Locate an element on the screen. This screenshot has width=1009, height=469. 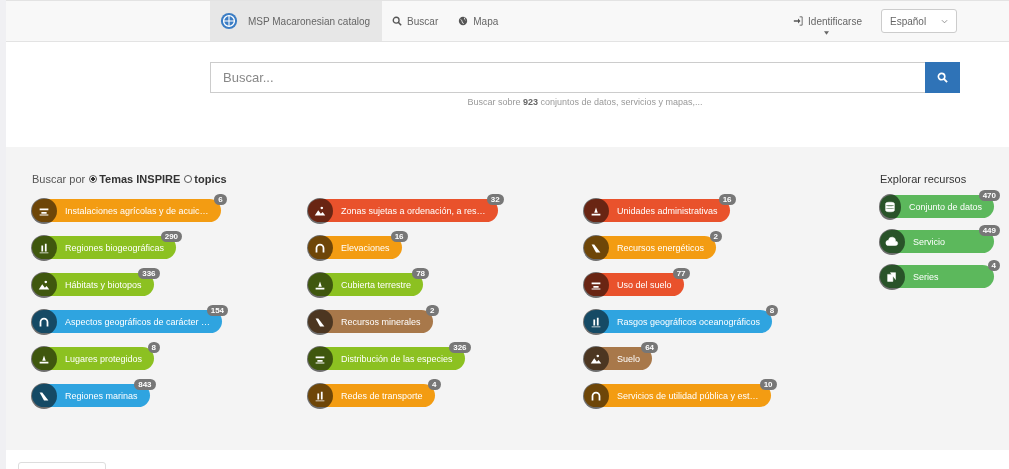
search-button is located at coordinates (942, 77).